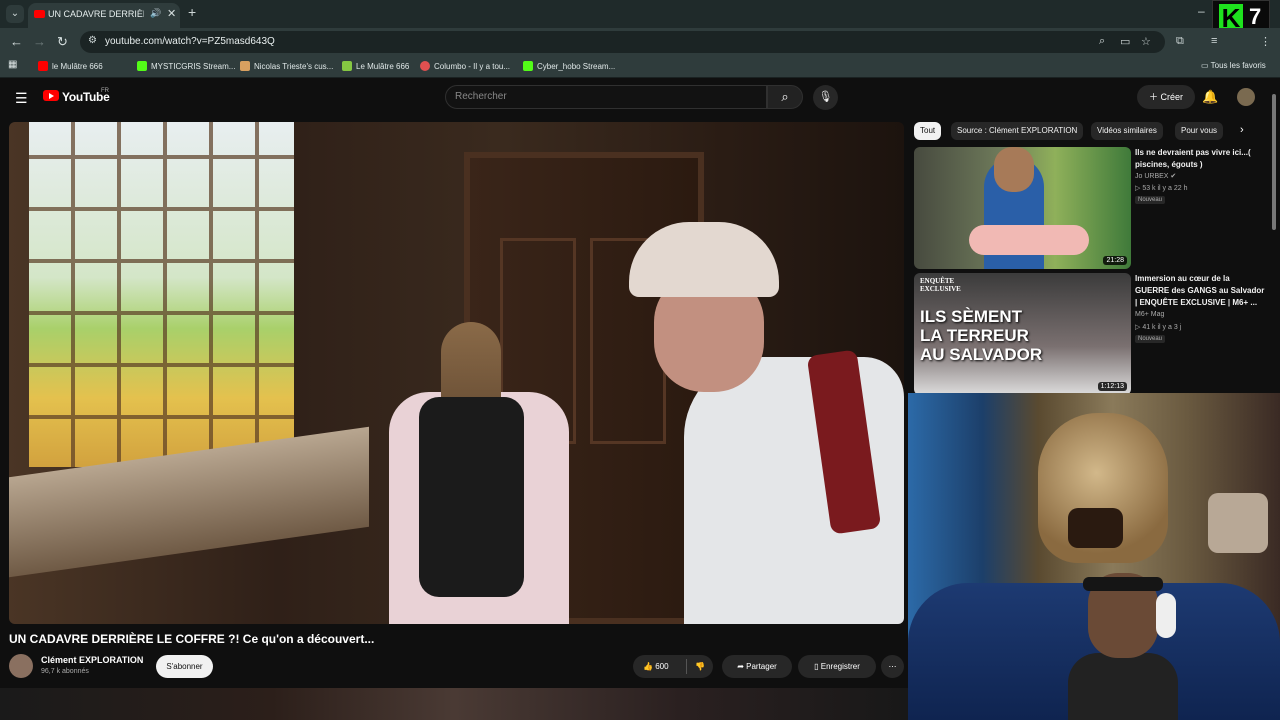 Image resolution: width=1280 pixels, height=720 pixels. What do you see at coordinates (190, 41) in the screenshot?
I see `url-text: youtube.com/watch?v=PZ5masd643Q` at bounding box center [190, 41].